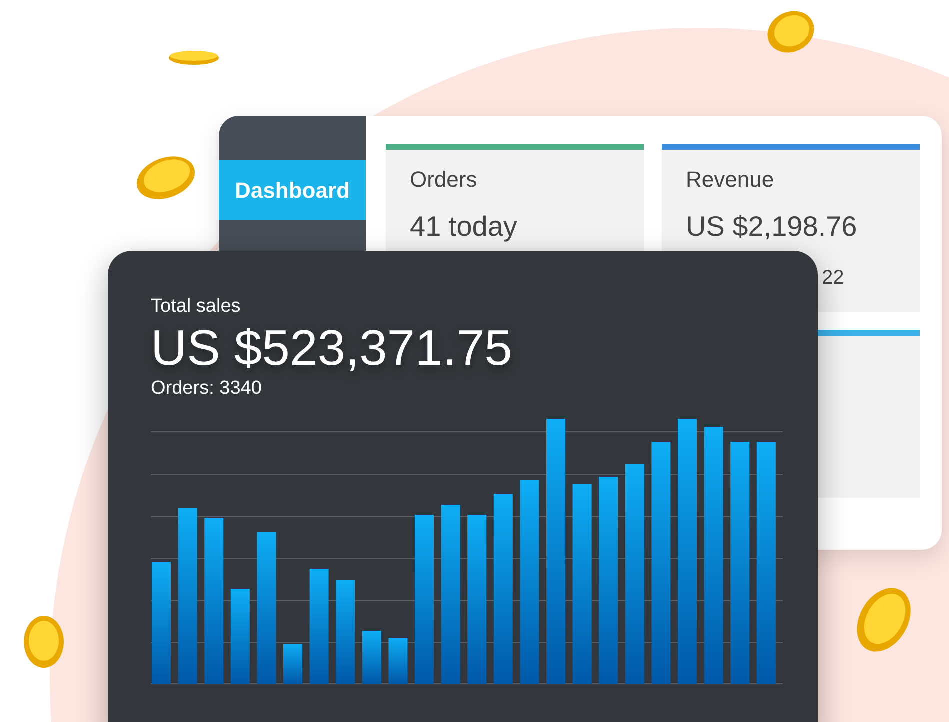 The height and width of the screenshot is (722, 949). What do you see at coordinates (833, 278) in the screenshot?
I see `card-detail: 22` at bounding box center [833, 278].